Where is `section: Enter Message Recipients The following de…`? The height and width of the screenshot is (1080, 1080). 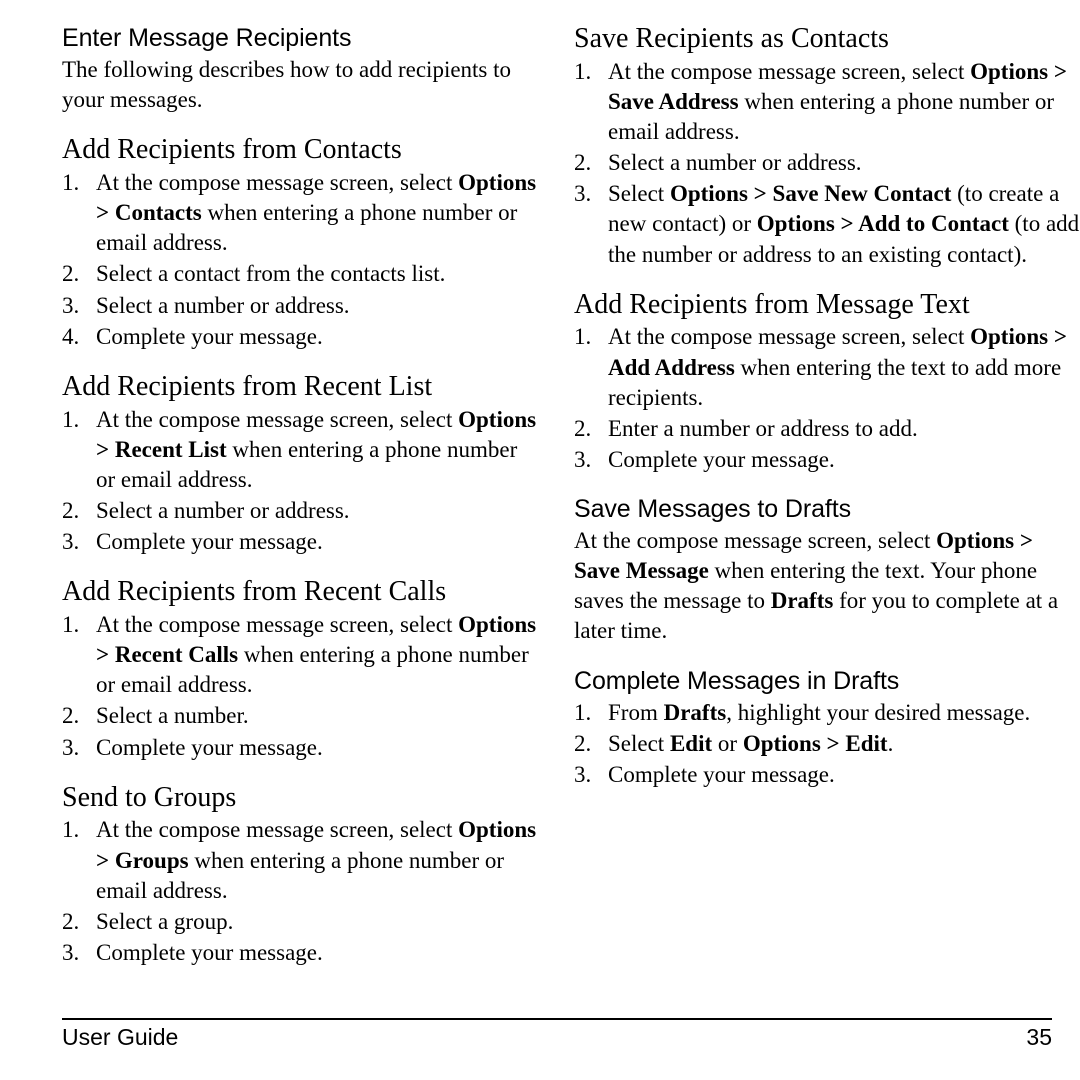 section: Enter Message Recipients The following de… is located at coordinates (301, 69).